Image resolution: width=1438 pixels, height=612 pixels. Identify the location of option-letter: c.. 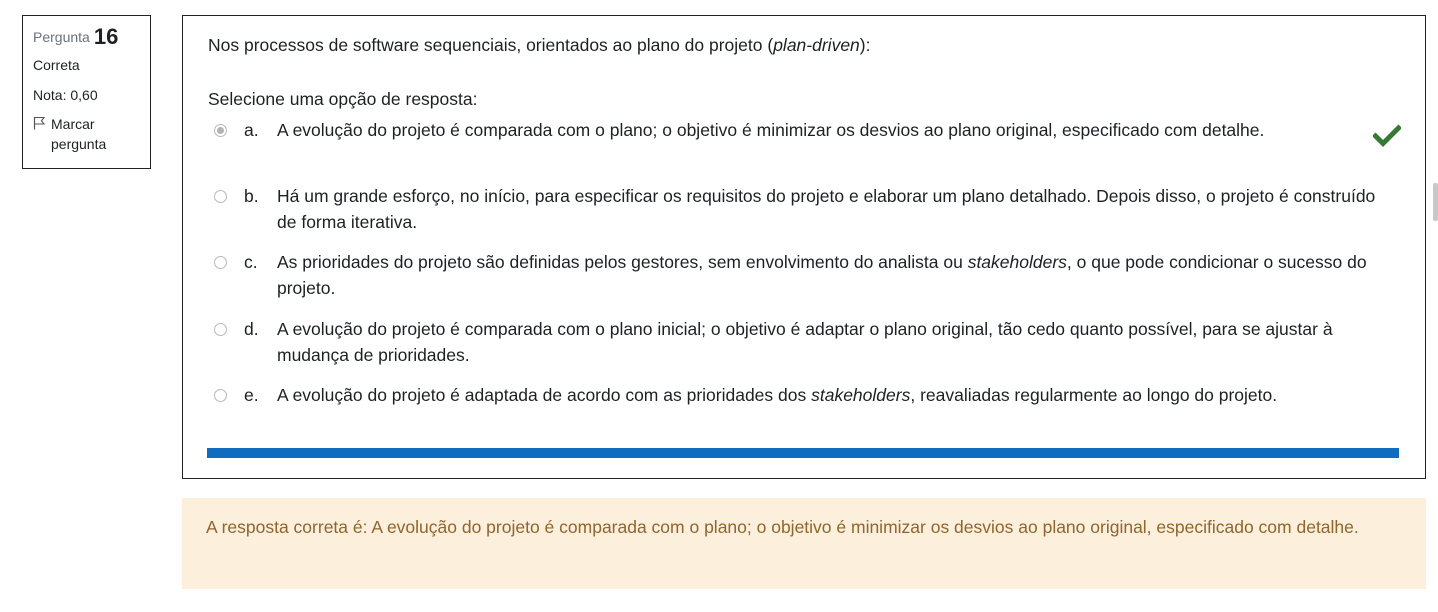
(251, 262).